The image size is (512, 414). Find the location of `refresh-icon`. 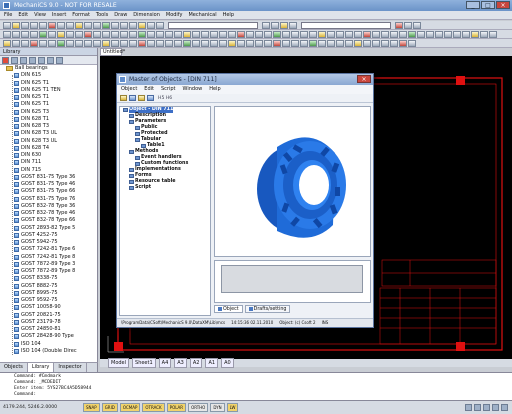

refresh-icon is located at coordinates (16, 43).